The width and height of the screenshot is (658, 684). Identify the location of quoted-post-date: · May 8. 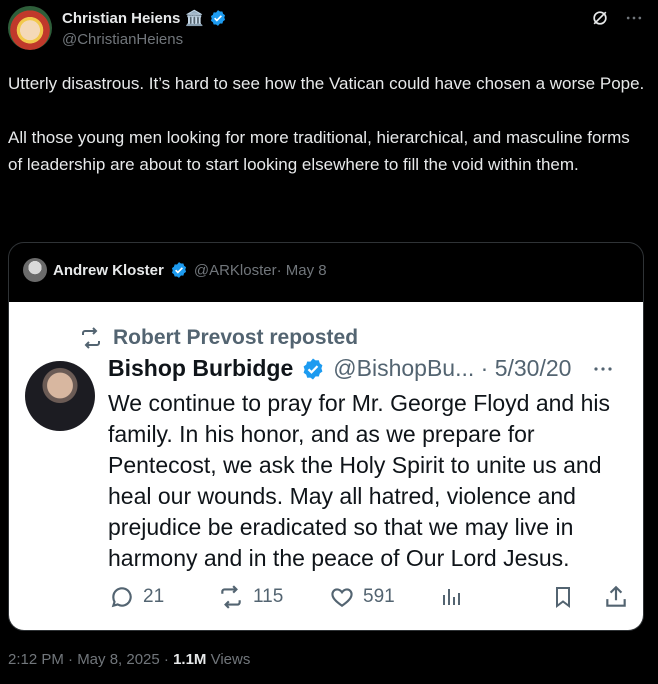
(301, 270).